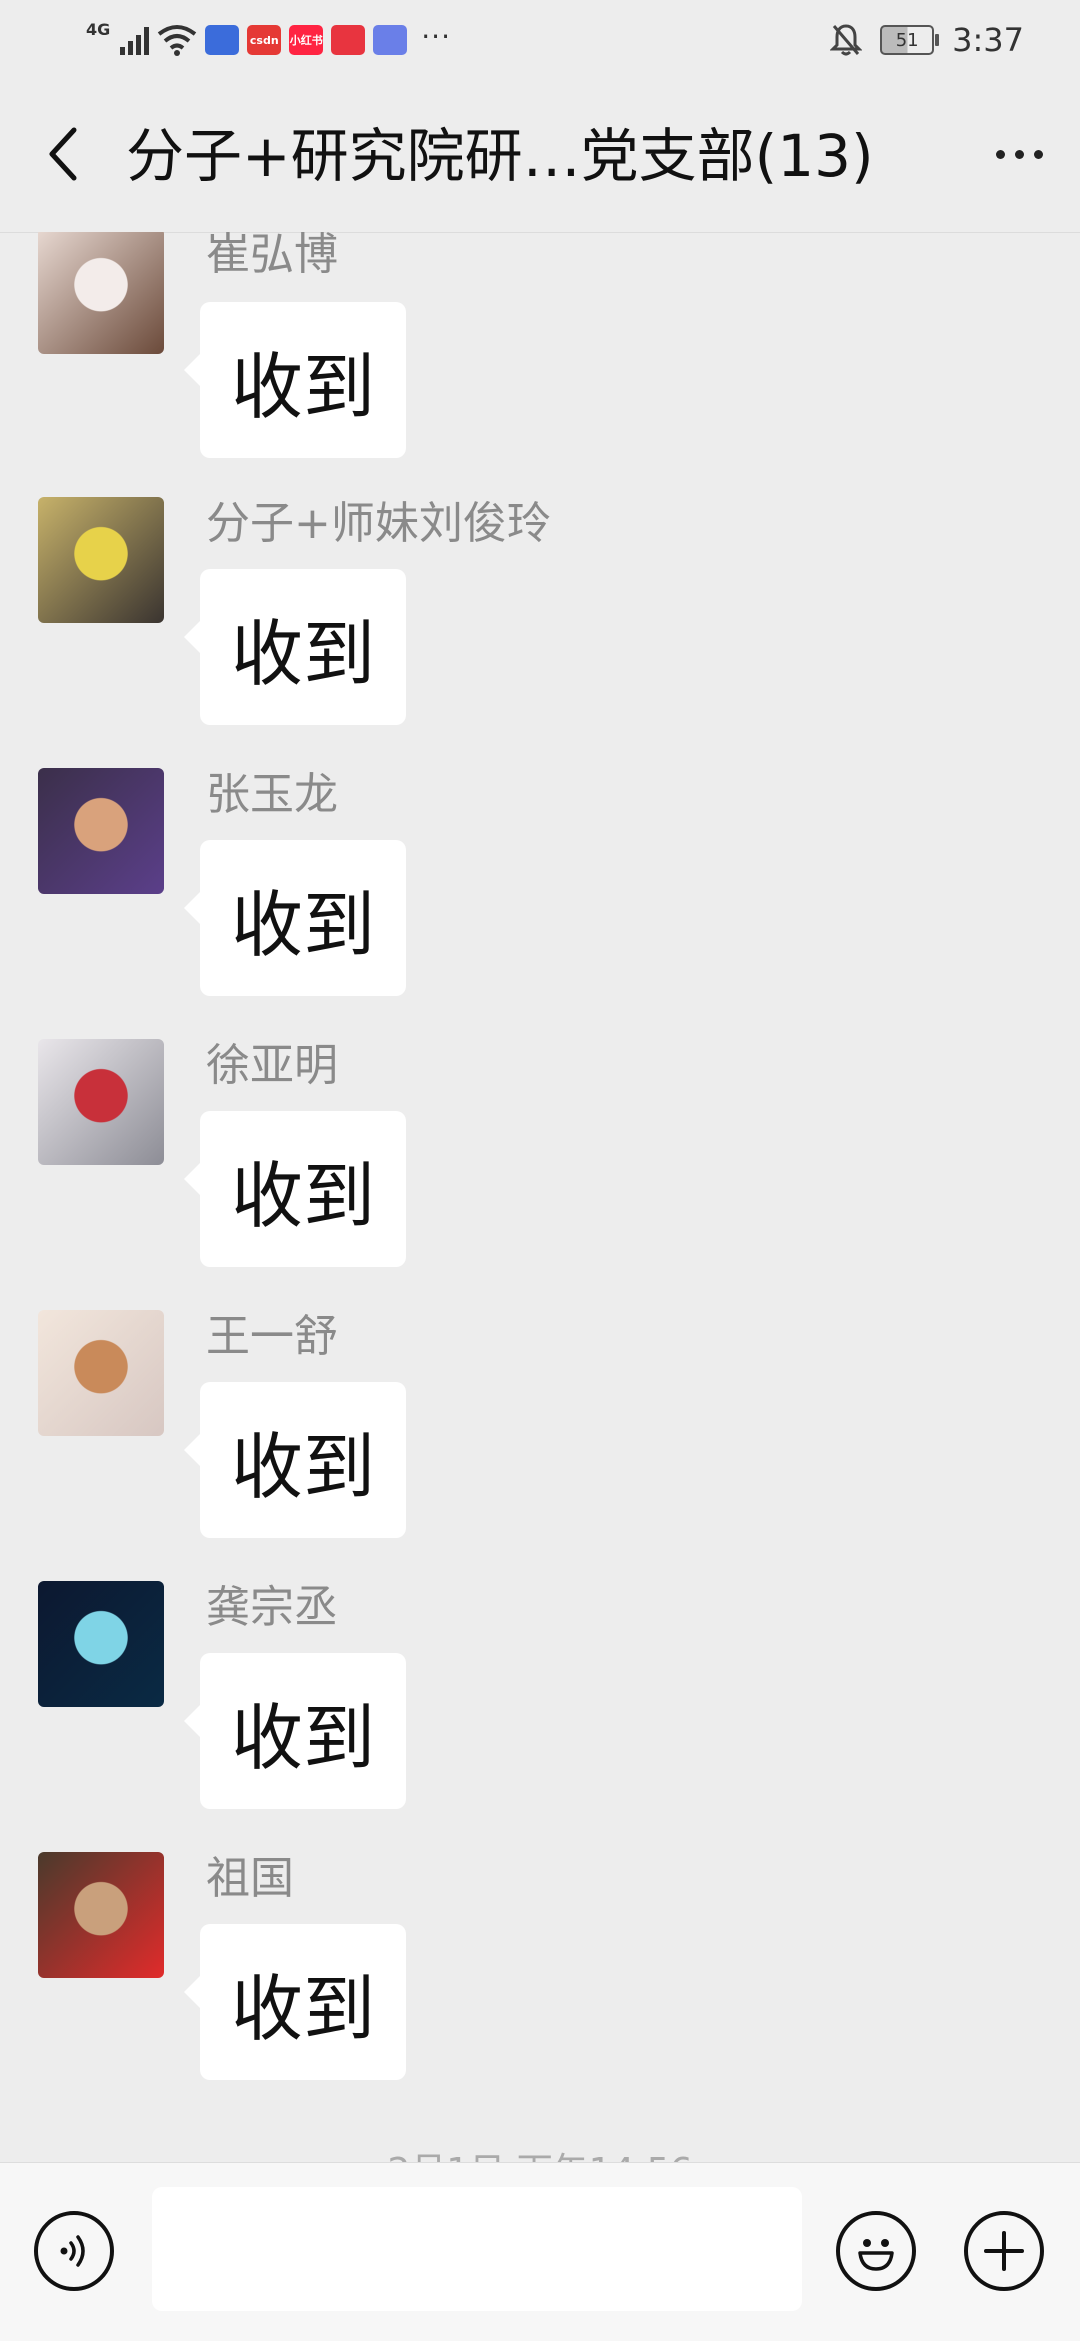 This screenshot has width=1080, height=2341. Describe the element at coordinates (1019, 154) in the screenshot. I see `more-options-button` at that location.